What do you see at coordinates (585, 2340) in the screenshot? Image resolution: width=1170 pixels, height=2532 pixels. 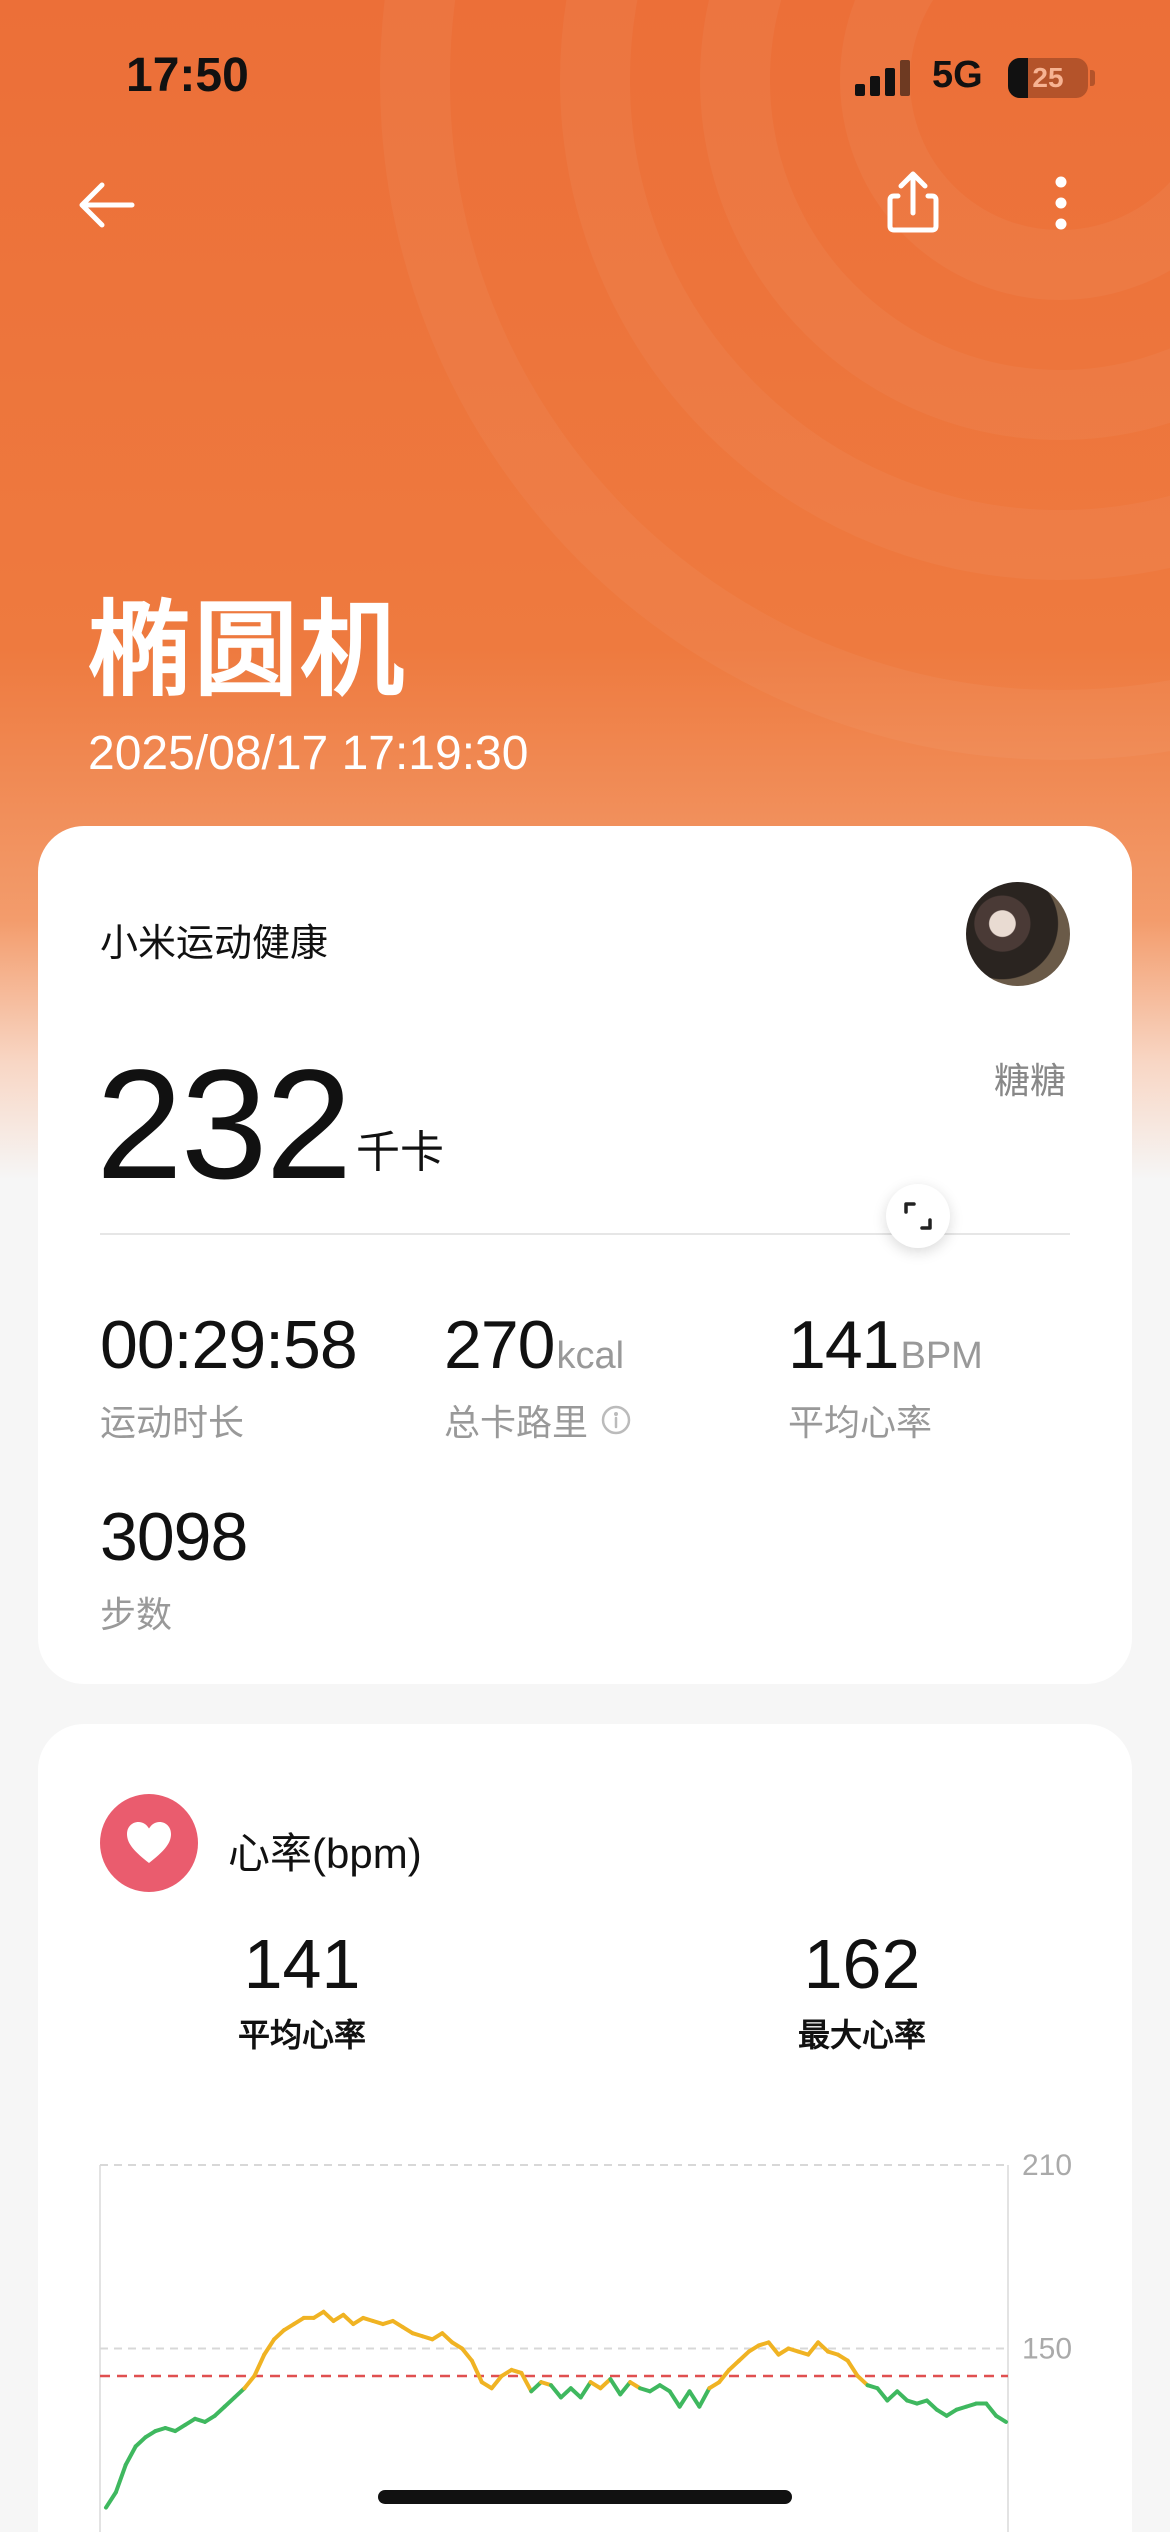 I see `heart-rate-chart: 210 150` at bounding box center [585, 2340].